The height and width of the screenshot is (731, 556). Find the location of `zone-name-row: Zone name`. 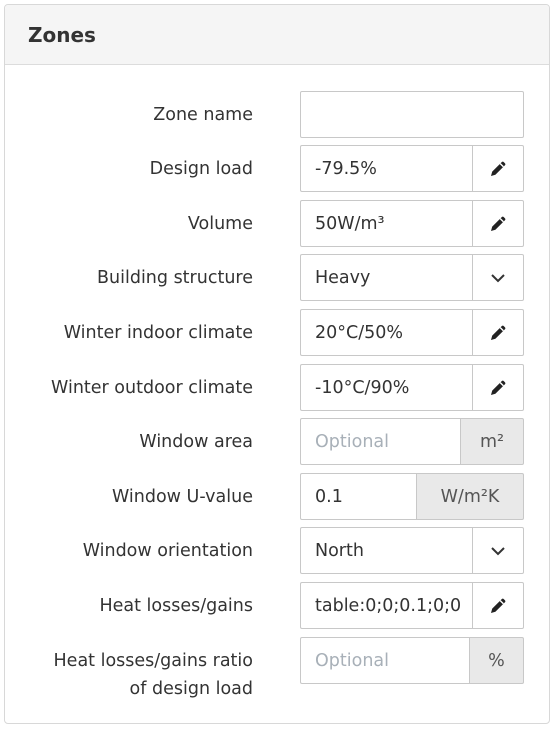

zone-name-row: Zone name is located at coordinates (277, 114).